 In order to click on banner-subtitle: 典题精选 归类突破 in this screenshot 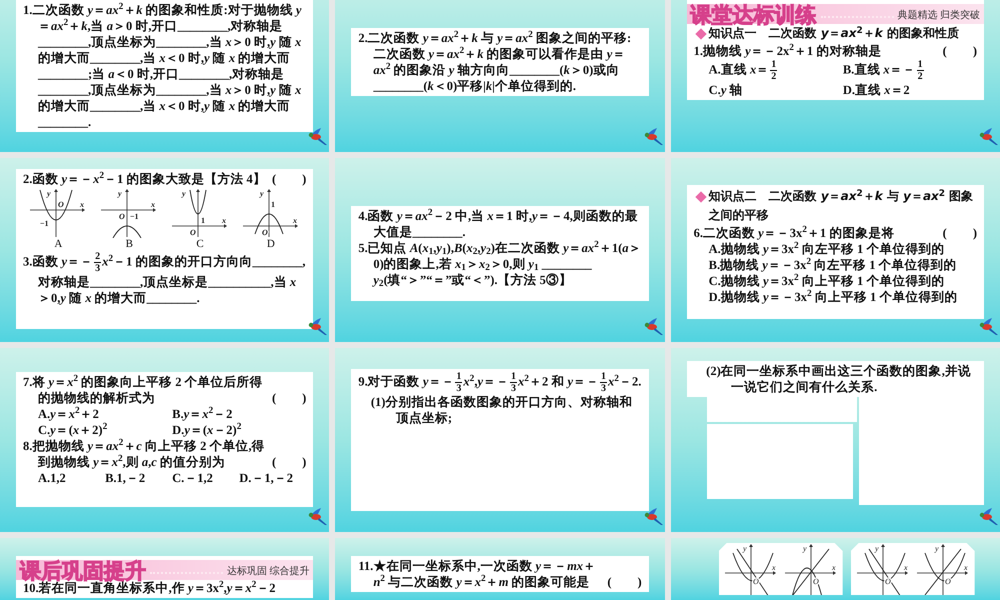, I will do `click(939, 15)`.